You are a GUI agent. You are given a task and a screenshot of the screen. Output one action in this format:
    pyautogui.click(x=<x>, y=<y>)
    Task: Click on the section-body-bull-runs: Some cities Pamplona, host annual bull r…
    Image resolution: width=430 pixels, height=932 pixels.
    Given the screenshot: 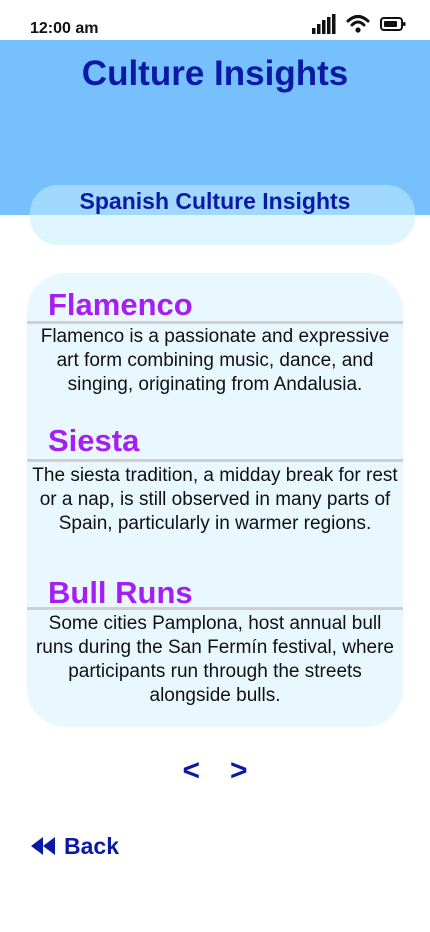 What is the action you would take?
    pyautogui.click(x=214, y=659)
    